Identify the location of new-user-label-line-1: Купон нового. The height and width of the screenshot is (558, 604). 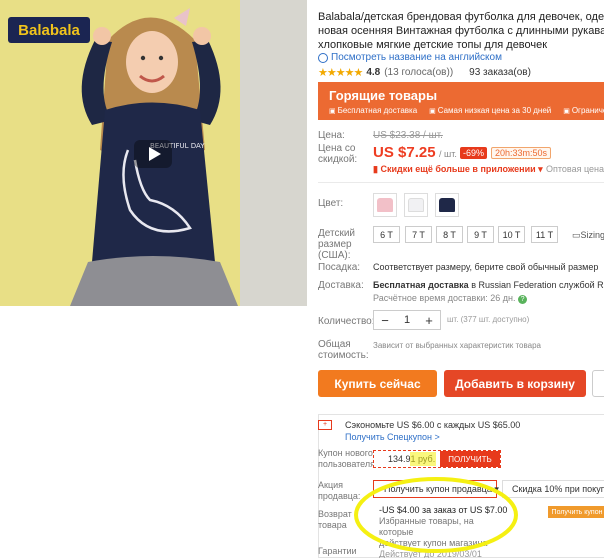
(345, 453).